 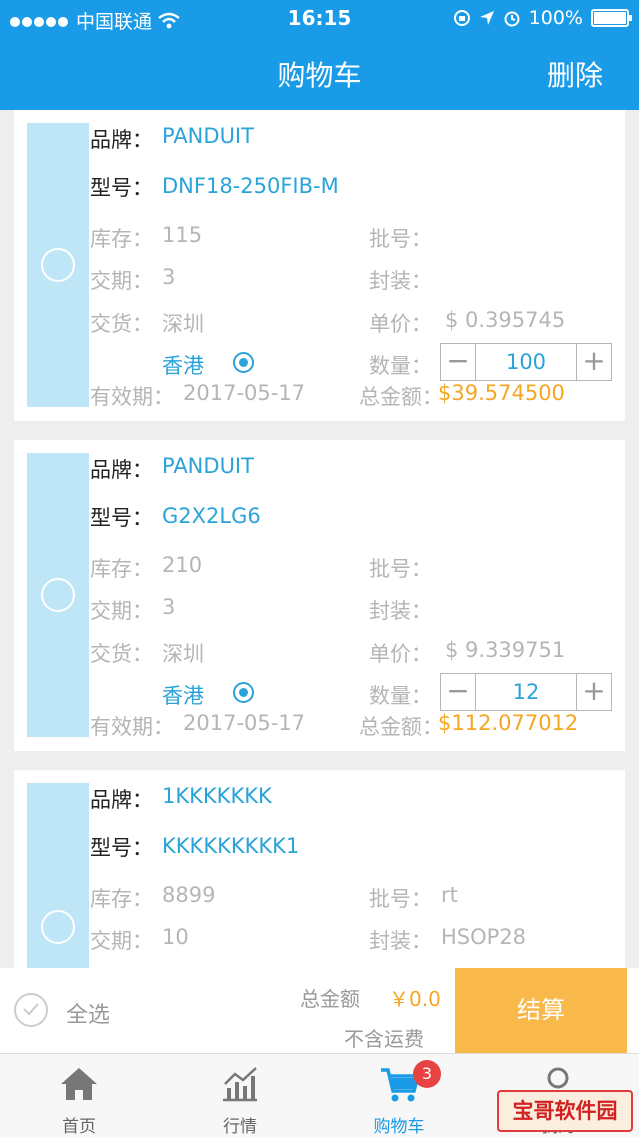 I want to click on stock-value: 210, so click(x=182, y=565).